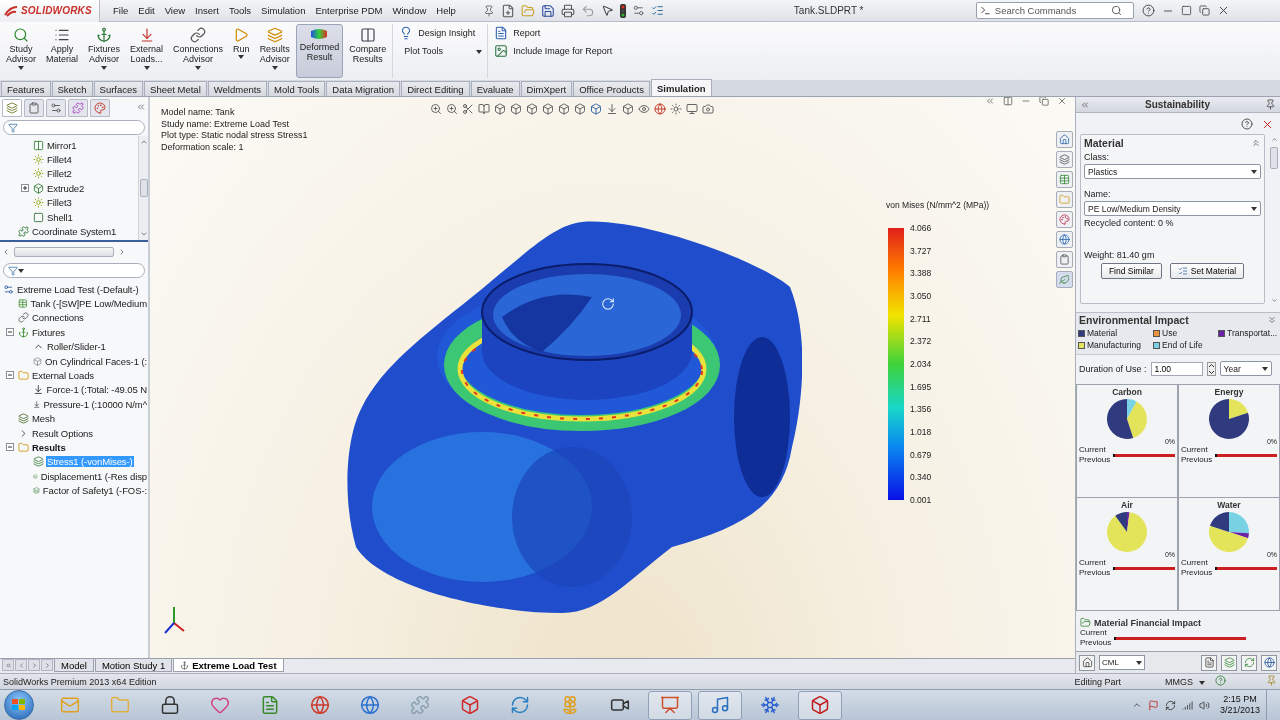 The height and width of the screenshot is (720, 1280). Describe the element at coordinates (1127, 392) in the screenshot. I see `card-title: Carbon` at that location.